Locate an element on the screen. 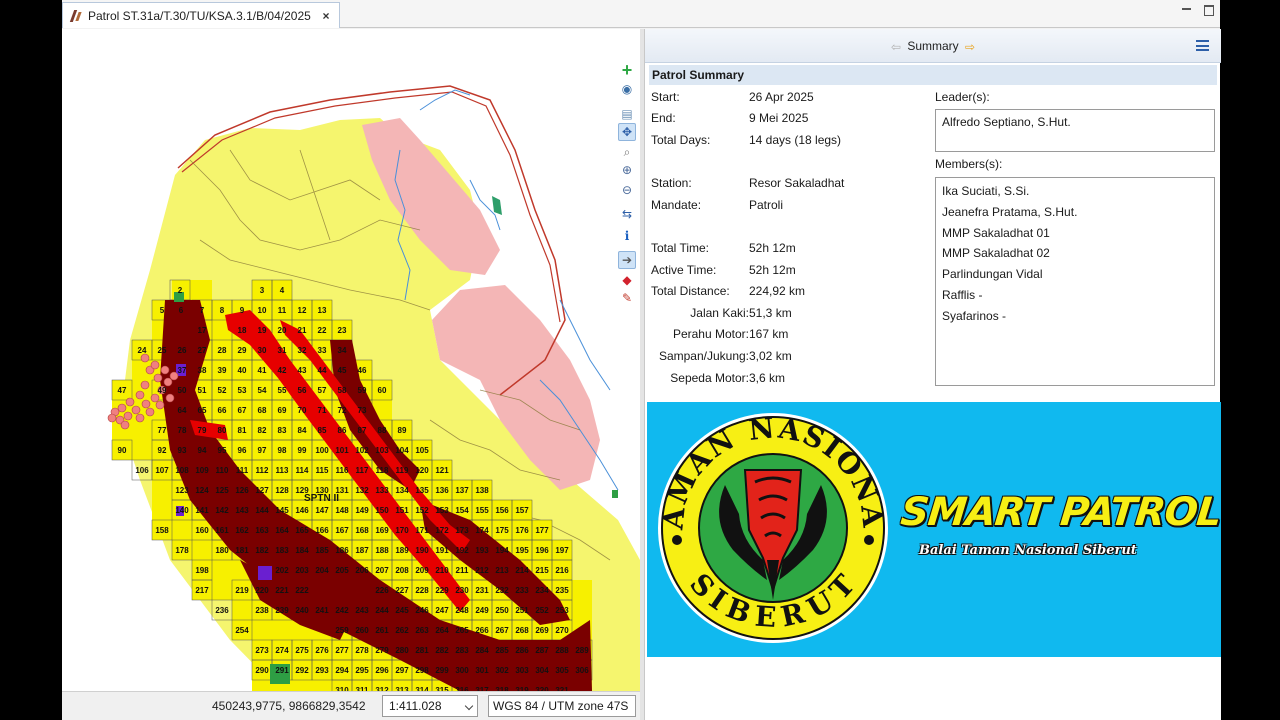  grid-cell-number: 138 is located at coordinates (482, 490).